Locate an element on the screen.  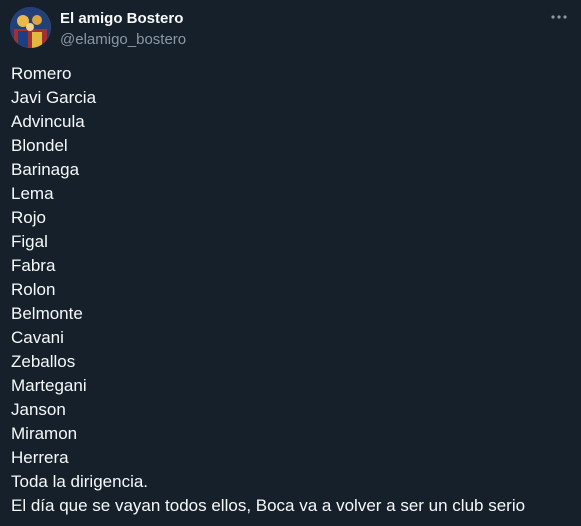
tweet-line: Janson is located at coordinates (38, 409).